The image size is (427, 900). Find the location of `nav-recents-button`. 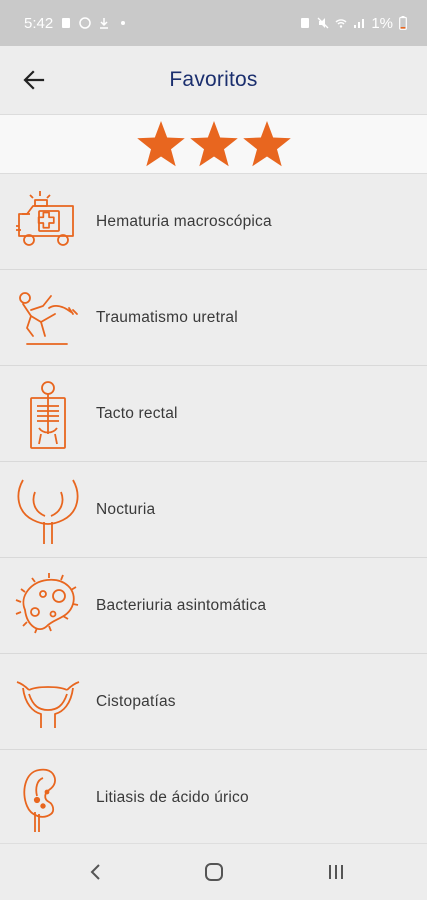

nav-recents-button is located at coordinates (336, 872).